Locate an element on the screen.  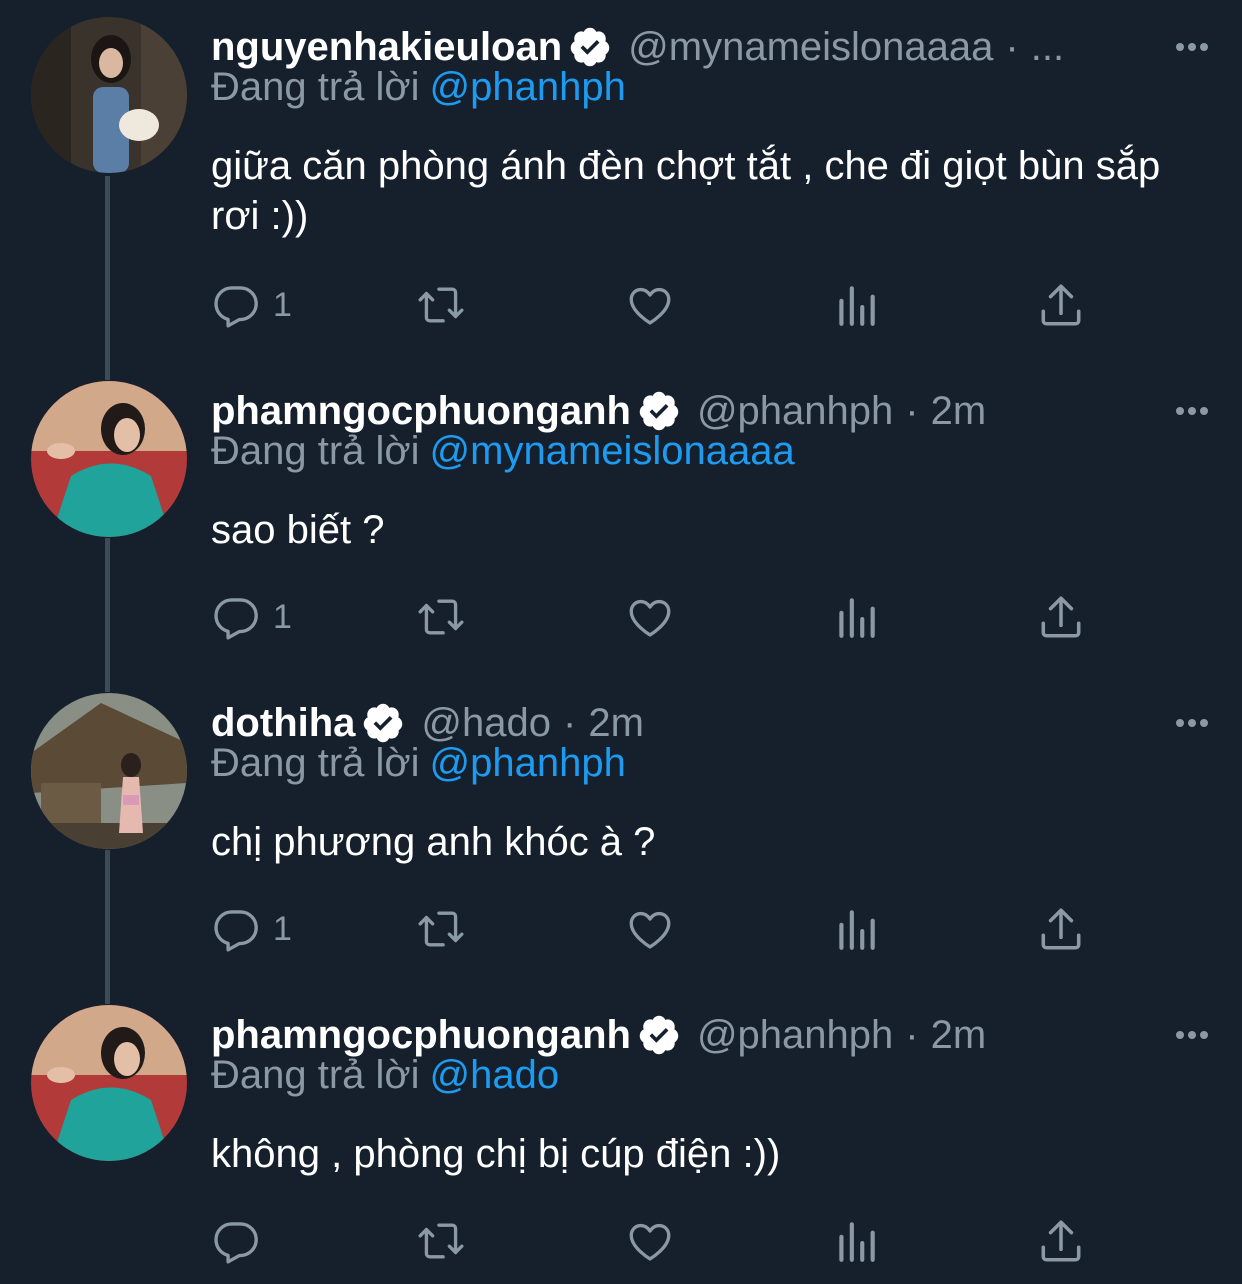
display-name: nguyenhakieuloan is located at coordinates (386, 47).